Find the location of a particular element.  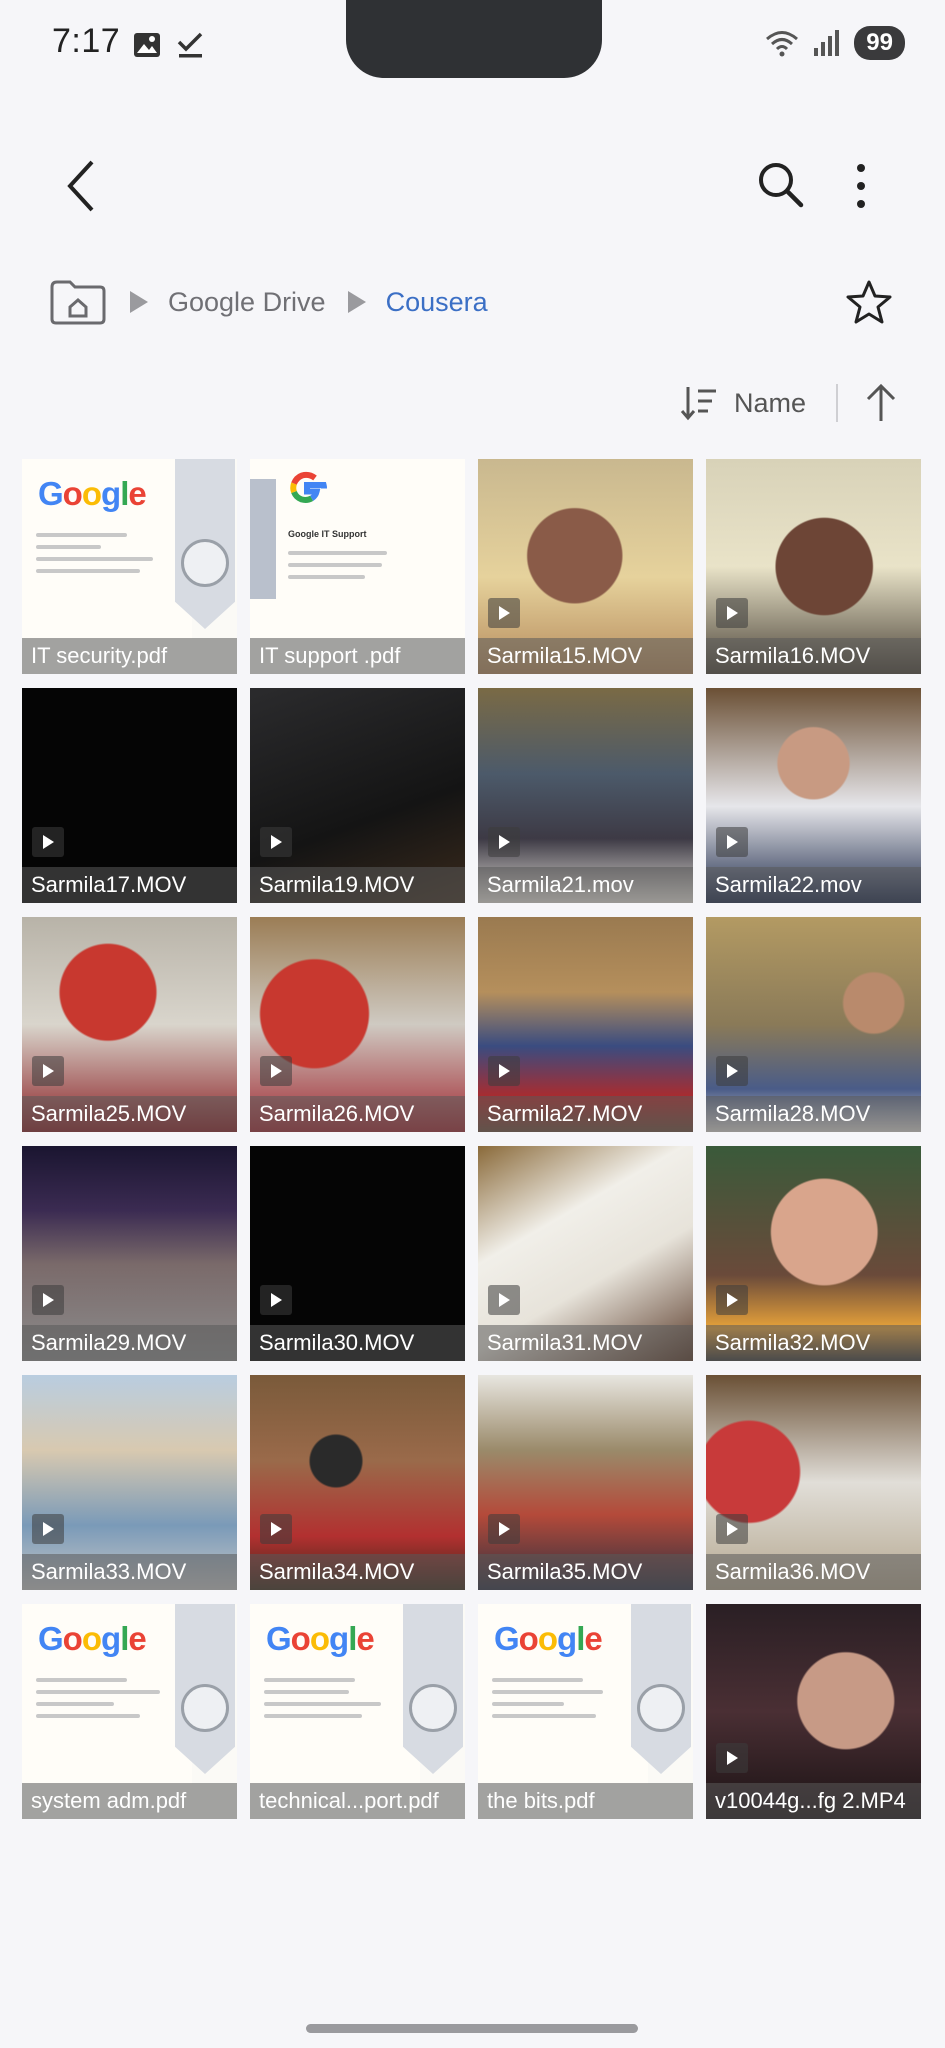

file-tile-video: Sarmila22.mov is located at coordinates (813, 795).